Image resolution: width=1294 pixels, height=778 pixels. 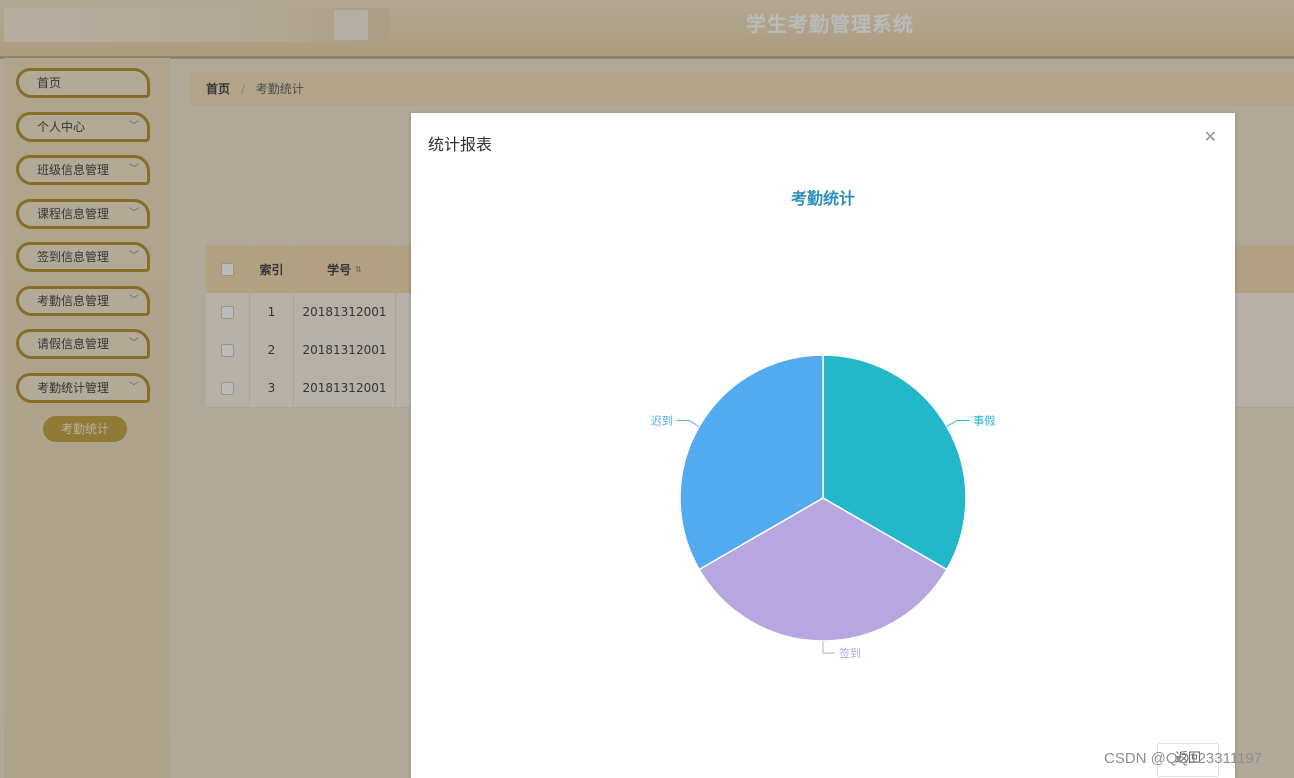 What do you see at coordinates (662, 421) in the screenshot?
I see `pie-label-2: 迟到` at bounding box center [662, 421].